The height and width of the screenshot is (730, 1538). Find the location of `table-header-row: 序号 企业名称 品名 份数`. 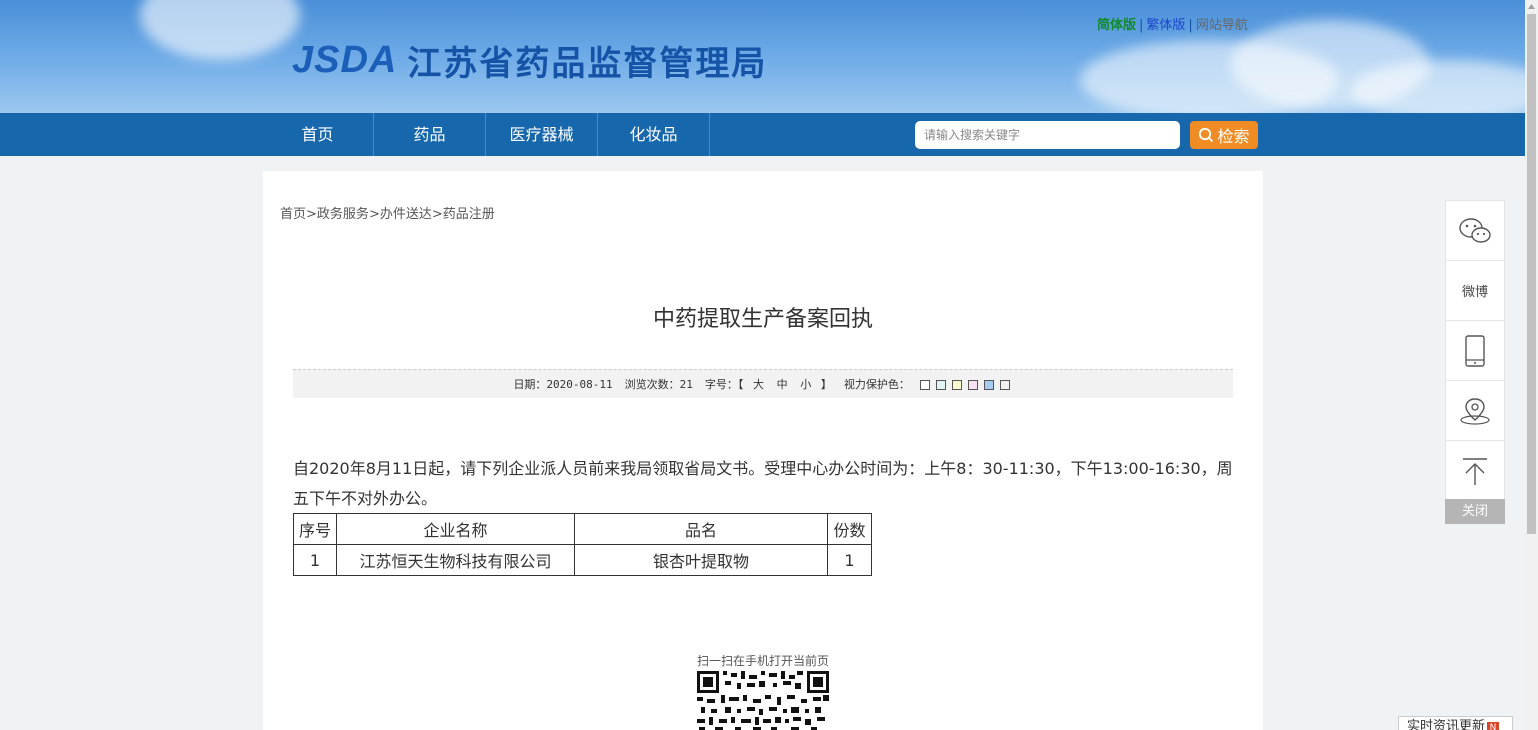

table-header-row: 序号 企业名称 品名 份数 is located at coordinates (582, 529).